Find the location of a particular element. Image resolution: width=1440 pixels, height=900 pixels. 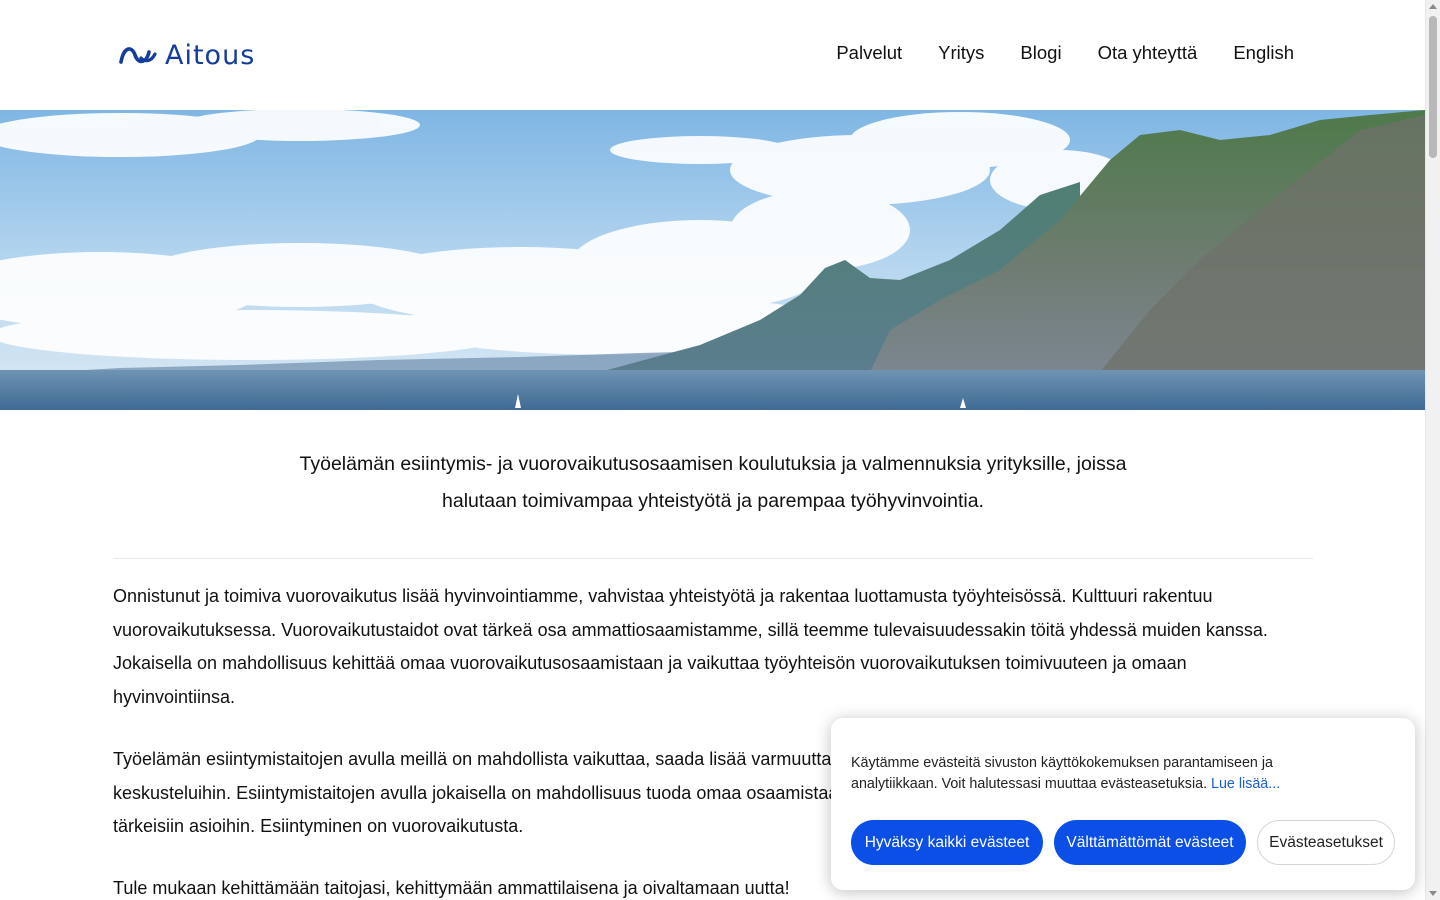

cookie-settings-button: Evästeasetukset is located at coordinates (1326, 842).